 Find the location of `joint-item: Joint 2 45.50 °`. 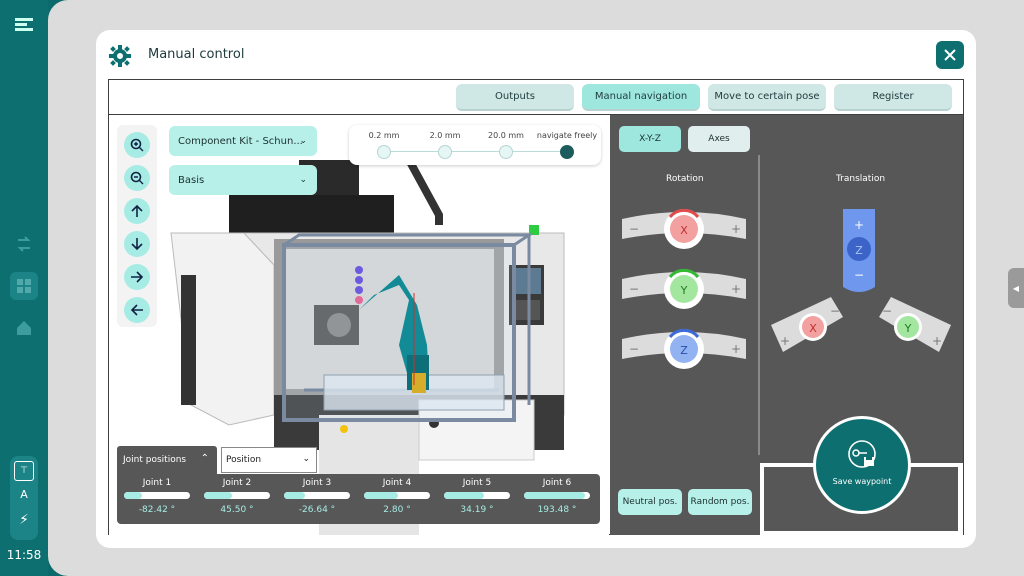

joint-item: Joint 2 45.50 ° is located at coordinates (237, 496).